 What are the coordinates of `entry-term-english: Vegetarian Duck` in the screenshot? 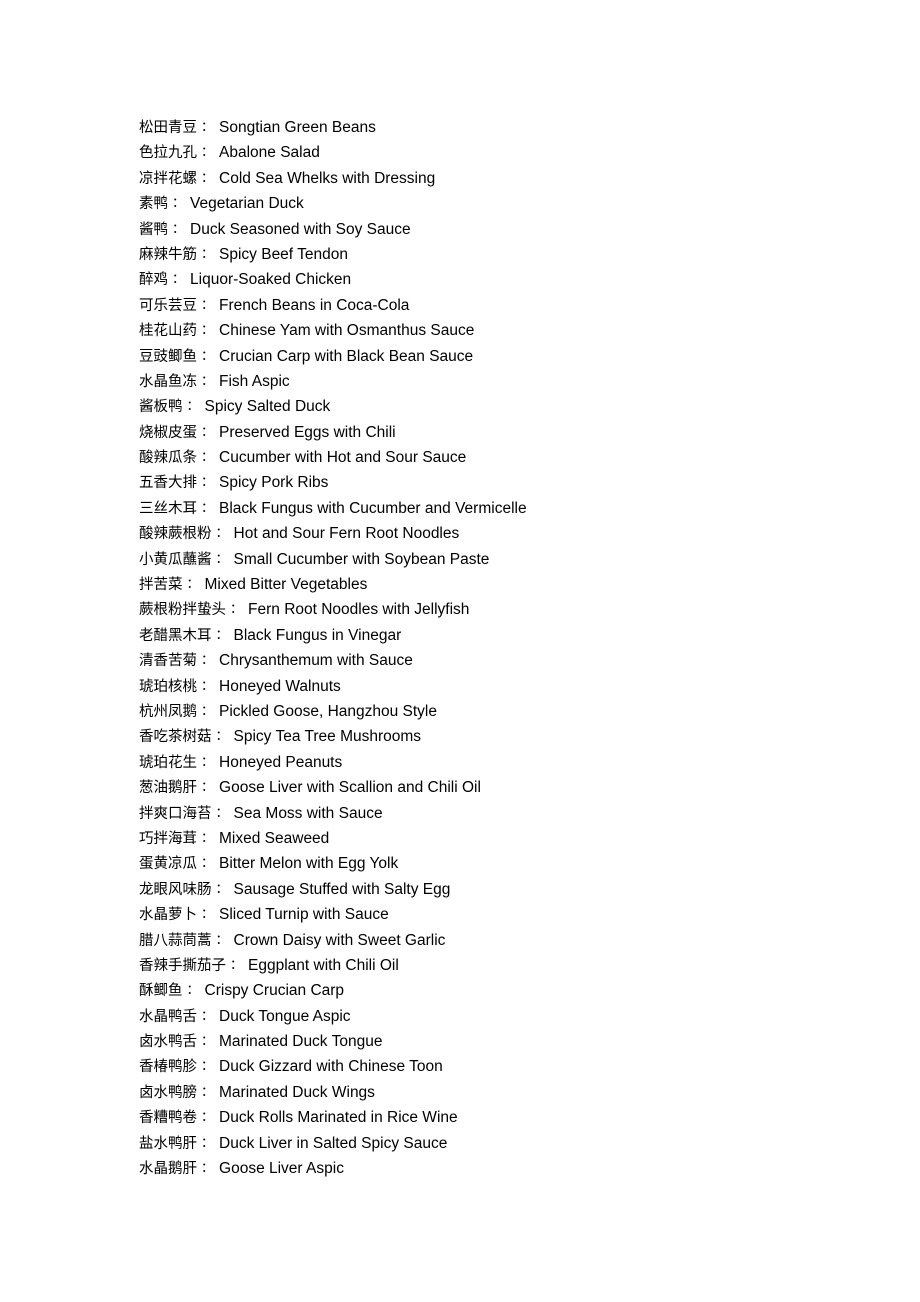 It's located at (247, 204).